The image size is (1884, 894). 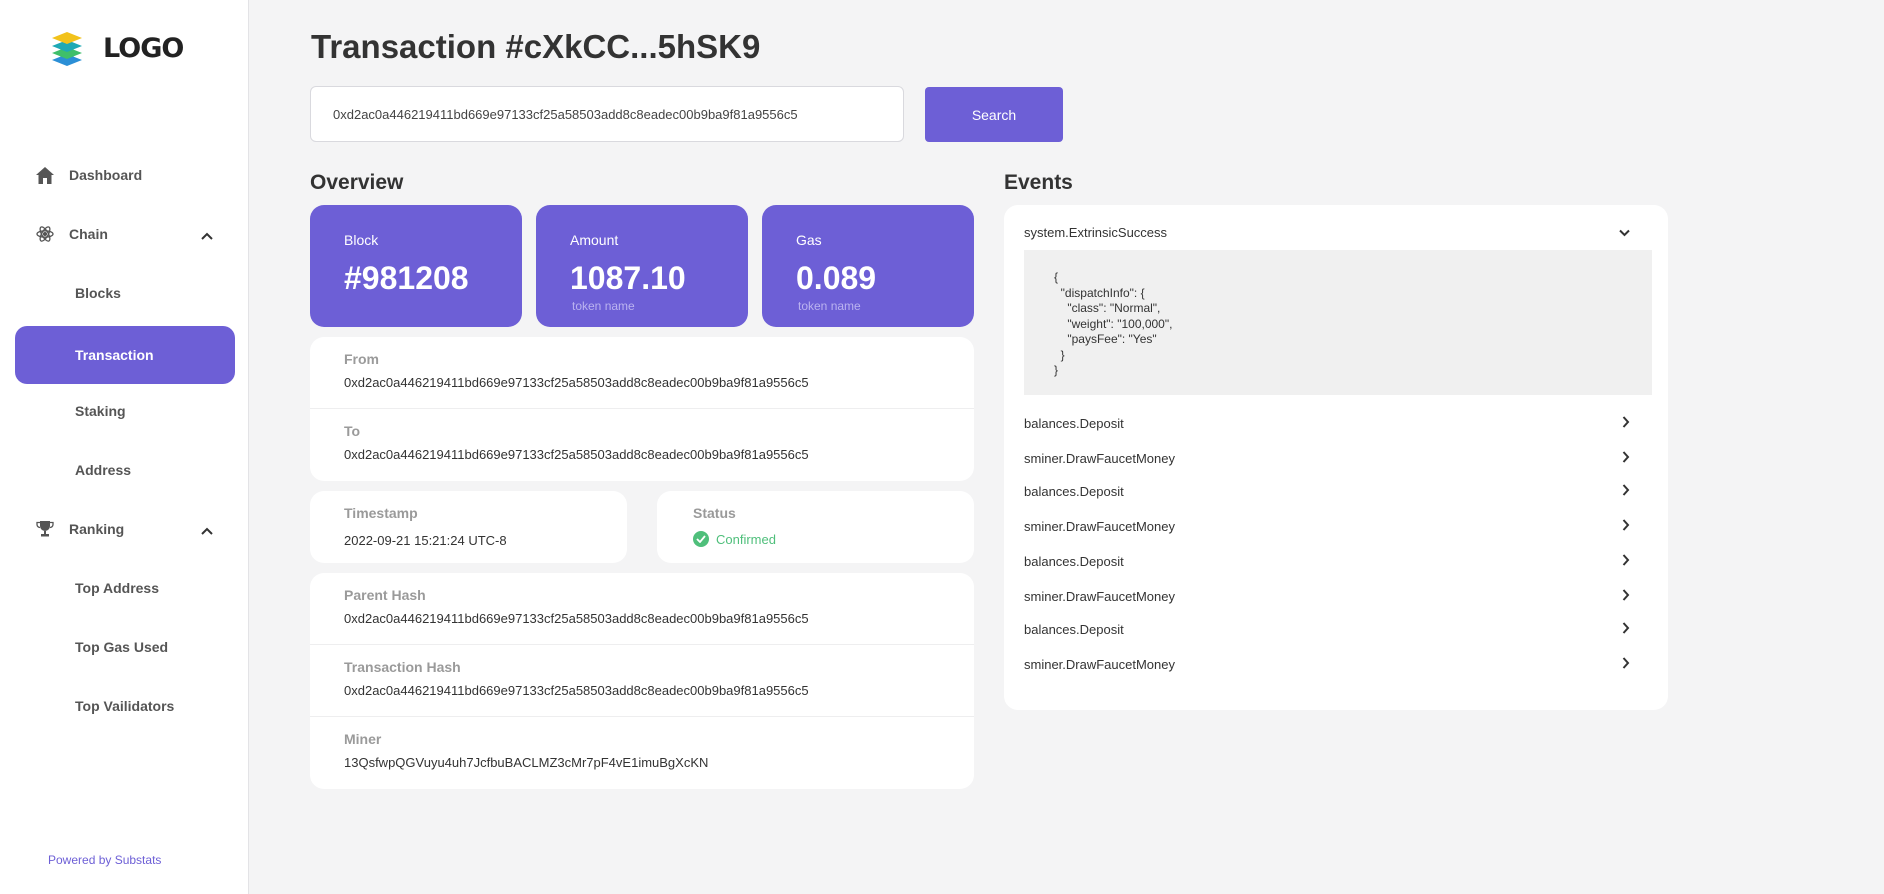 I want to click on sidebar-item-ranking: Ranking, so click(x=125, y=529).